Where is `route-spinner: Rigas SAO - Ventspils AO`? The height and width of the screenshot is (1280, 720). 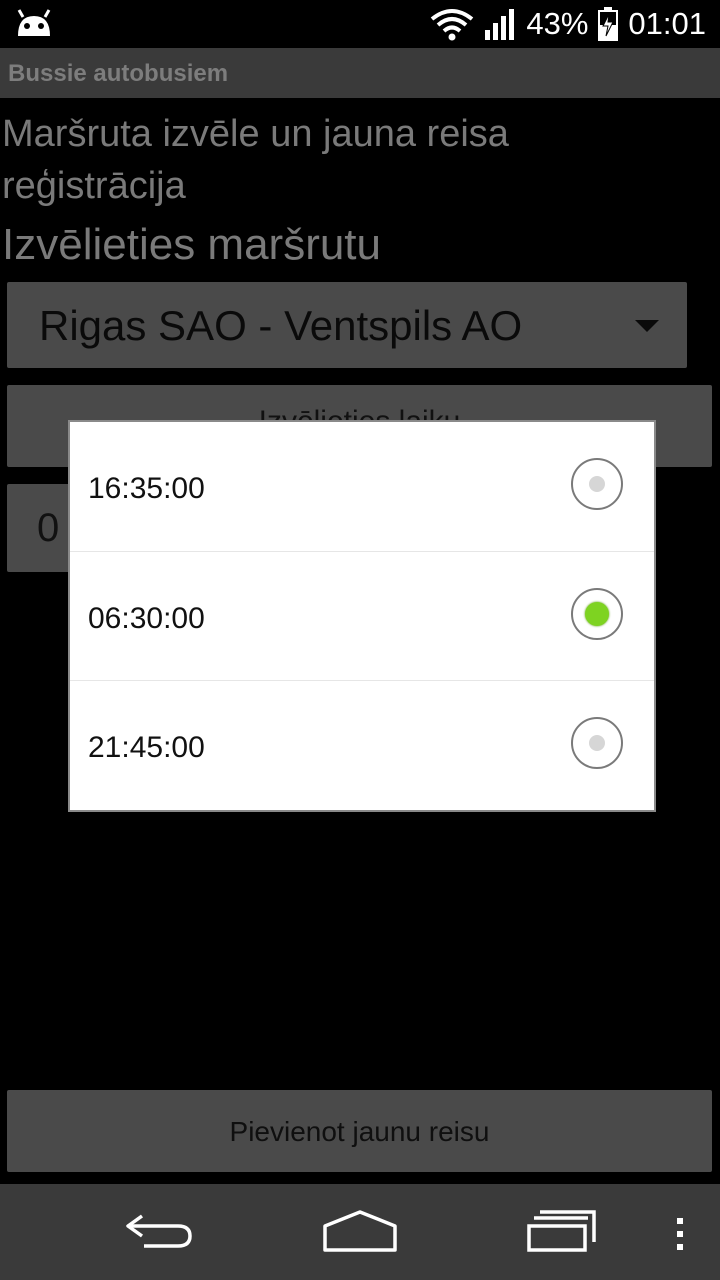 route-spinner: Rigas SAO - Ventspils AO is located at coordinates (347, 325).